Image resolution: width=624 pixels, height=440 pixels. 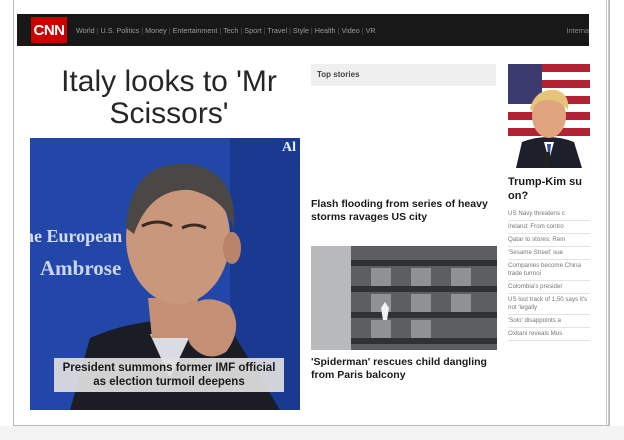 What do you see at coordinates (549, 270) in the screenshot?
I see `list-item: Companies become China trade turmoi` at bounding box center [549, 270].